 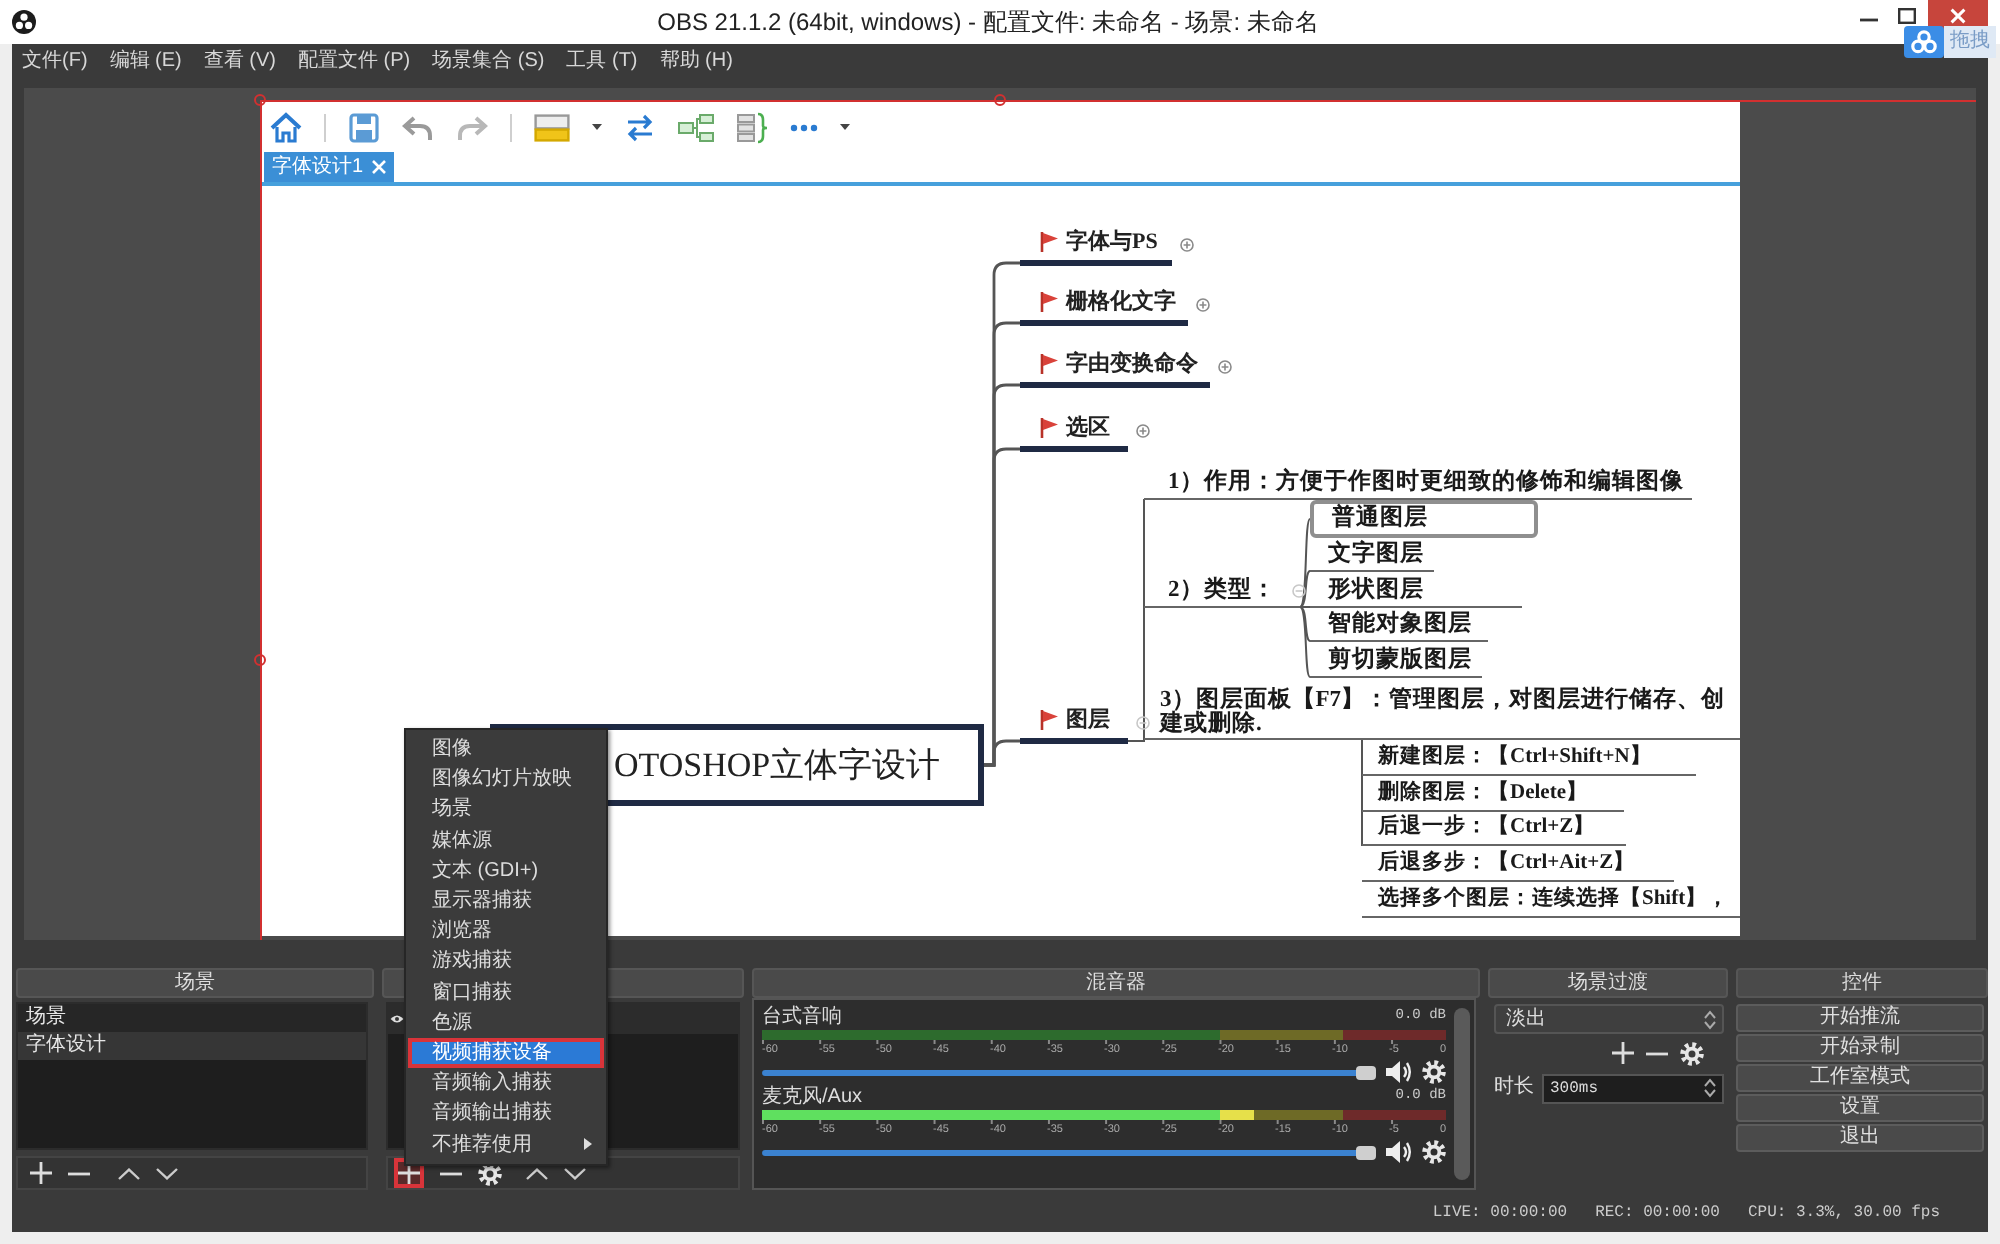 I want to click on menu-item: 窗口捕获, so click(x=506, y=992).